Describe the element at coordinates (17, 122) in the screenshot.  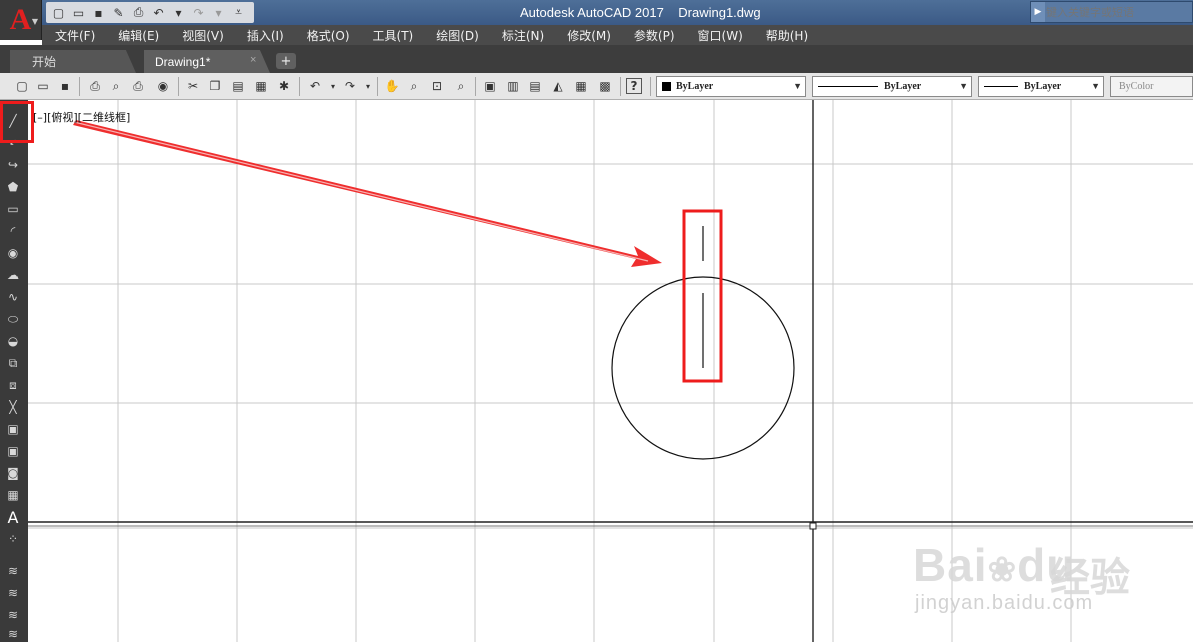
I see `line-tool-highlight` at that location.